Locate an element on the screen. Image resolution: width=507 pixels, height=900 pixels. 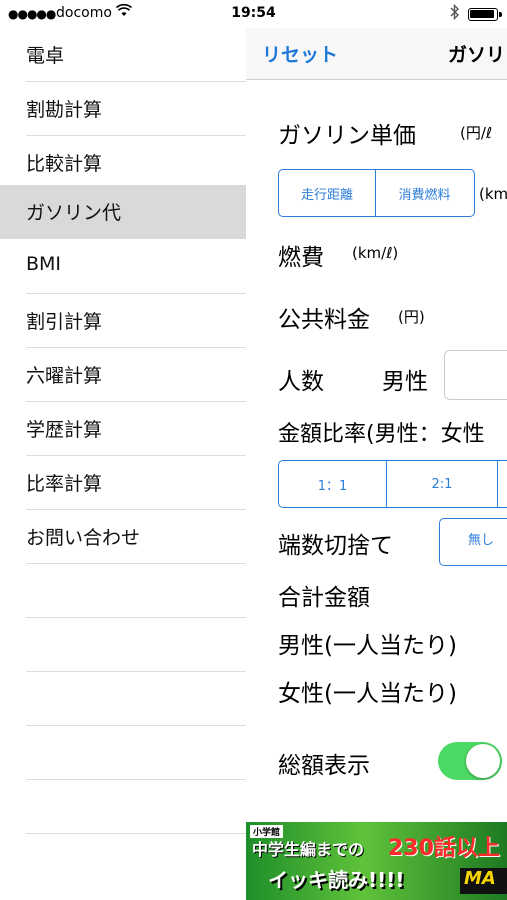
battery-icon is located at coordinates (483, 14).